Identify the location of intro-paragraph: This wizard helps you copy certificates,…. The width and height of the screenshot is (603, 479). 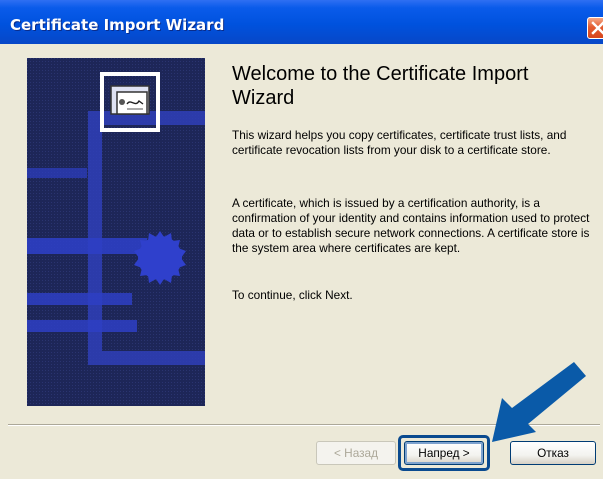
(399, 142).